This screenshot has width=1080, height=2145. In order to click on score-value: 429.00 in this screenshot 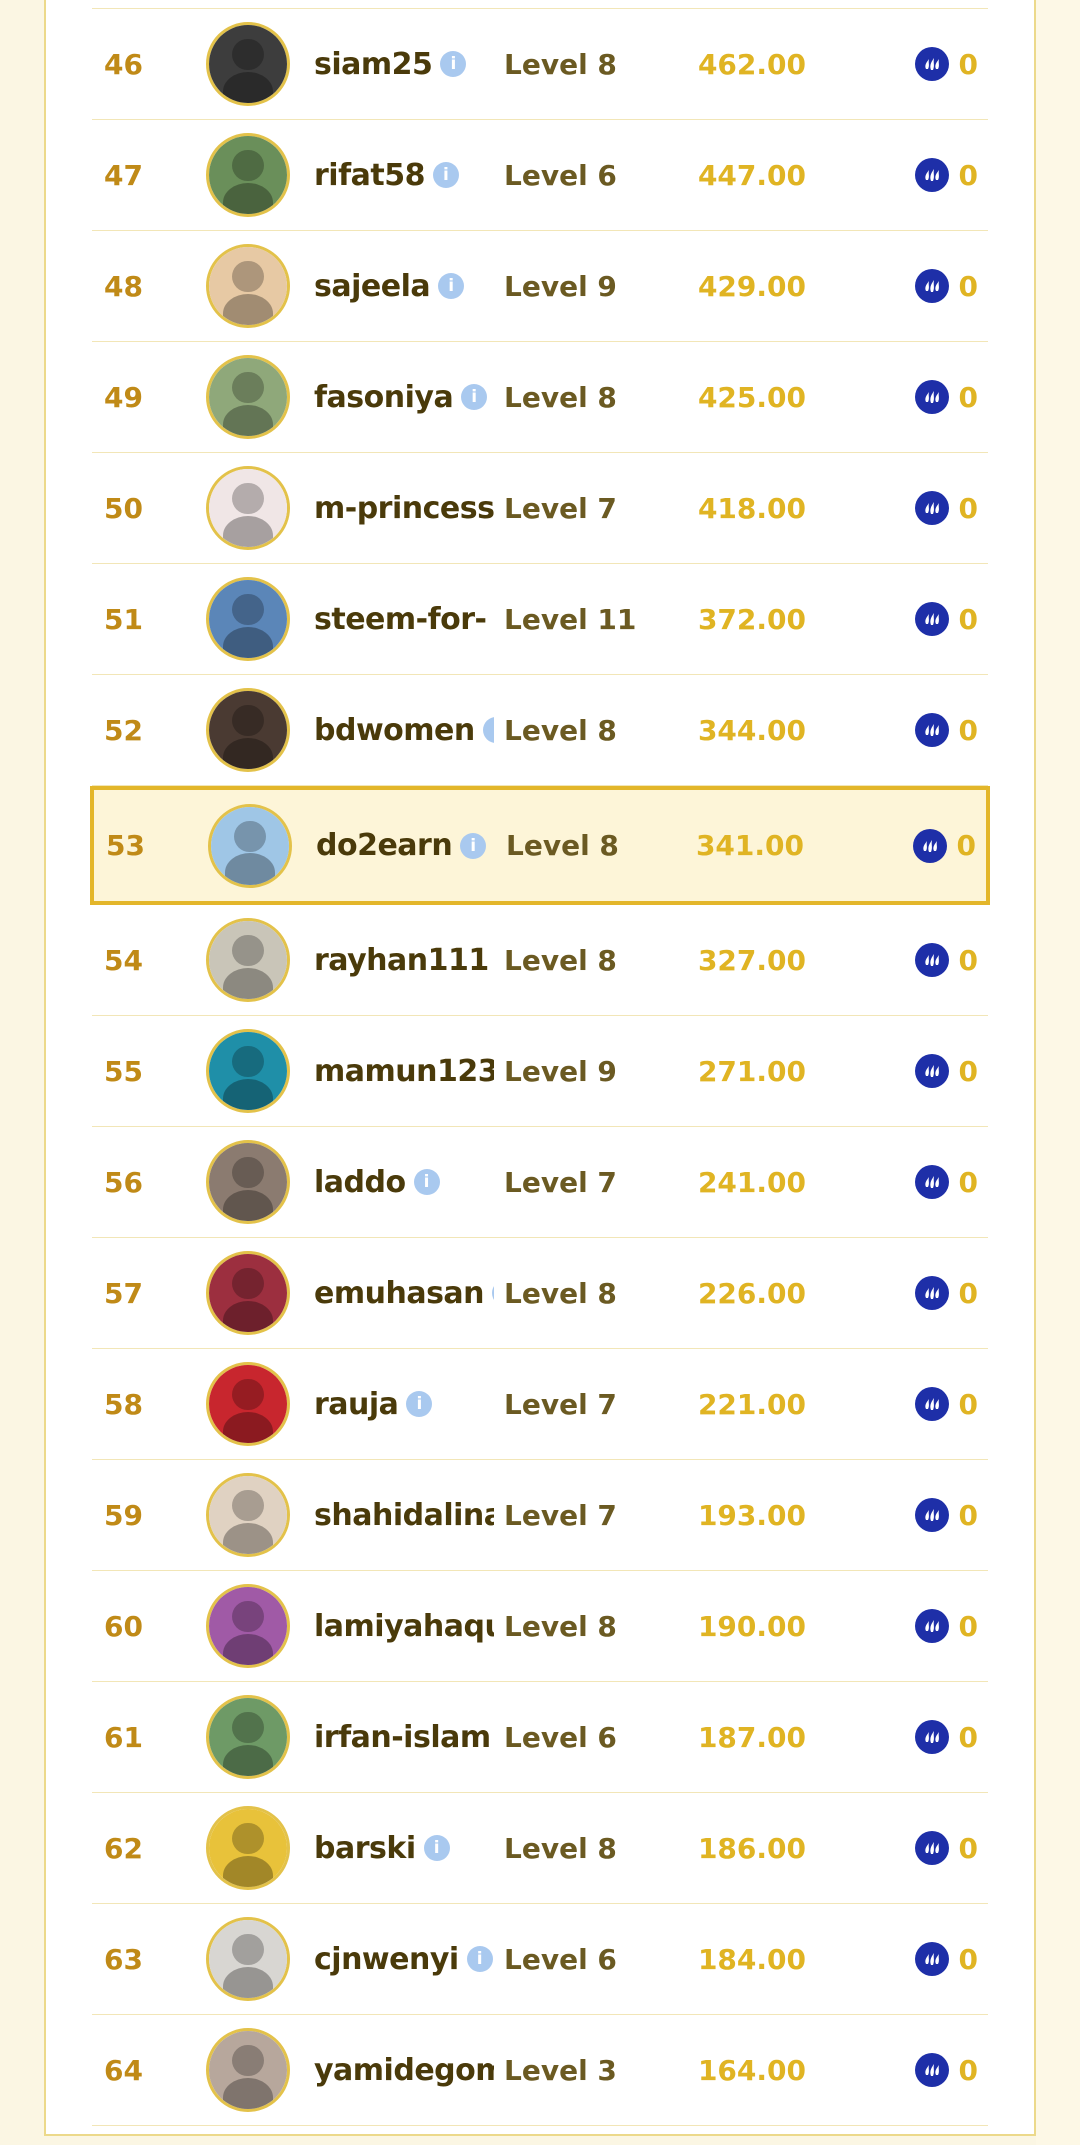, I will do `click(751, 286)`.